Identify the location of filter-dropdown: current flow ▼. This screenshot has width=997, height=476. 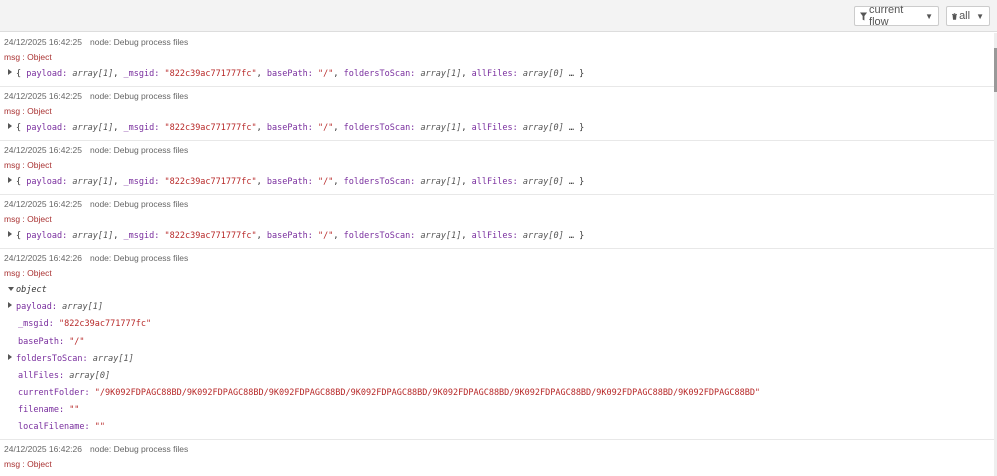
(896, 16).